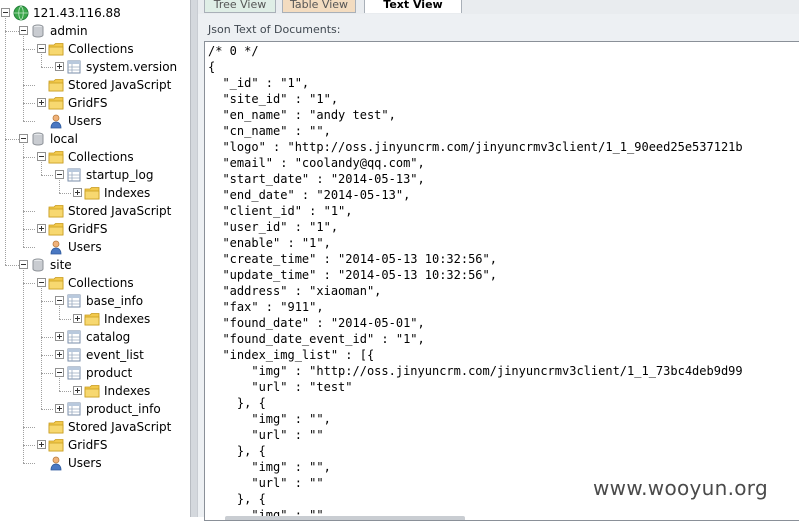 This screenshot has height=521, width=799. What do you see at coordinates (95, 139) in the screenshot?
I see `tree-node: local` at bounding box center [95, 139].